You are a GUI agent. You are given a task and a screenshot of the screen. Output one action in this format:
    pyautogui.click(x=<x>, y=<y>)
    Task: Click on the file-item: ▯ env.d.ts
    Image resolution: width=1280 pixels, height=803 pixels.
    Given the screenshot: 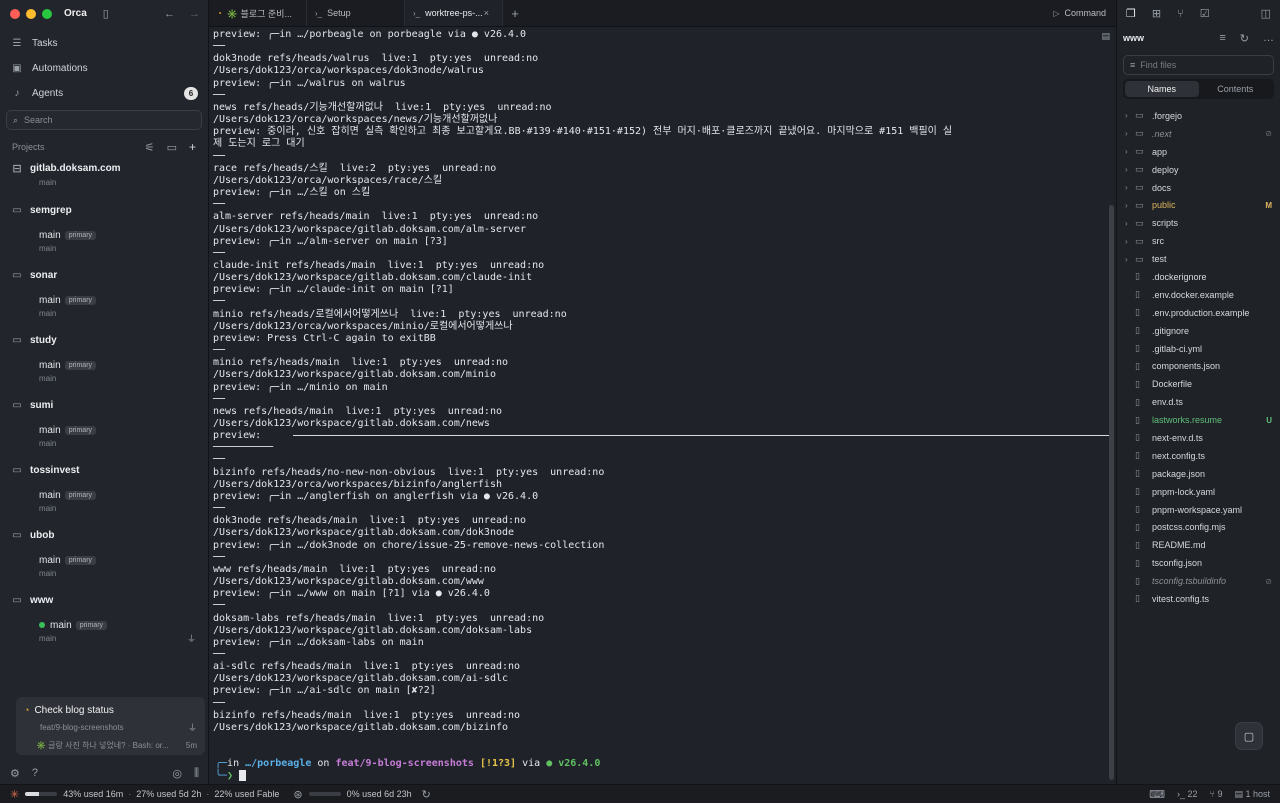 What is the action you would take?
    pyautogui.click(x=1198, y=402)
    